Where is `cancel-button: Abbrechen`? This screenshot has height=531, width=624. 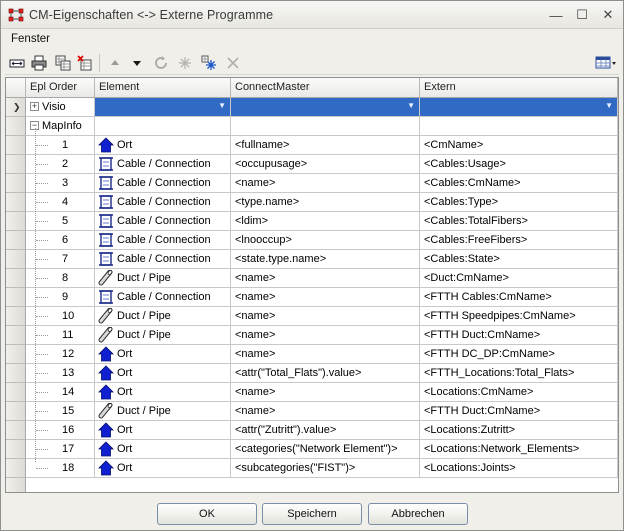 cancel-button: Abbrechen is located at coordinates (418, 514).